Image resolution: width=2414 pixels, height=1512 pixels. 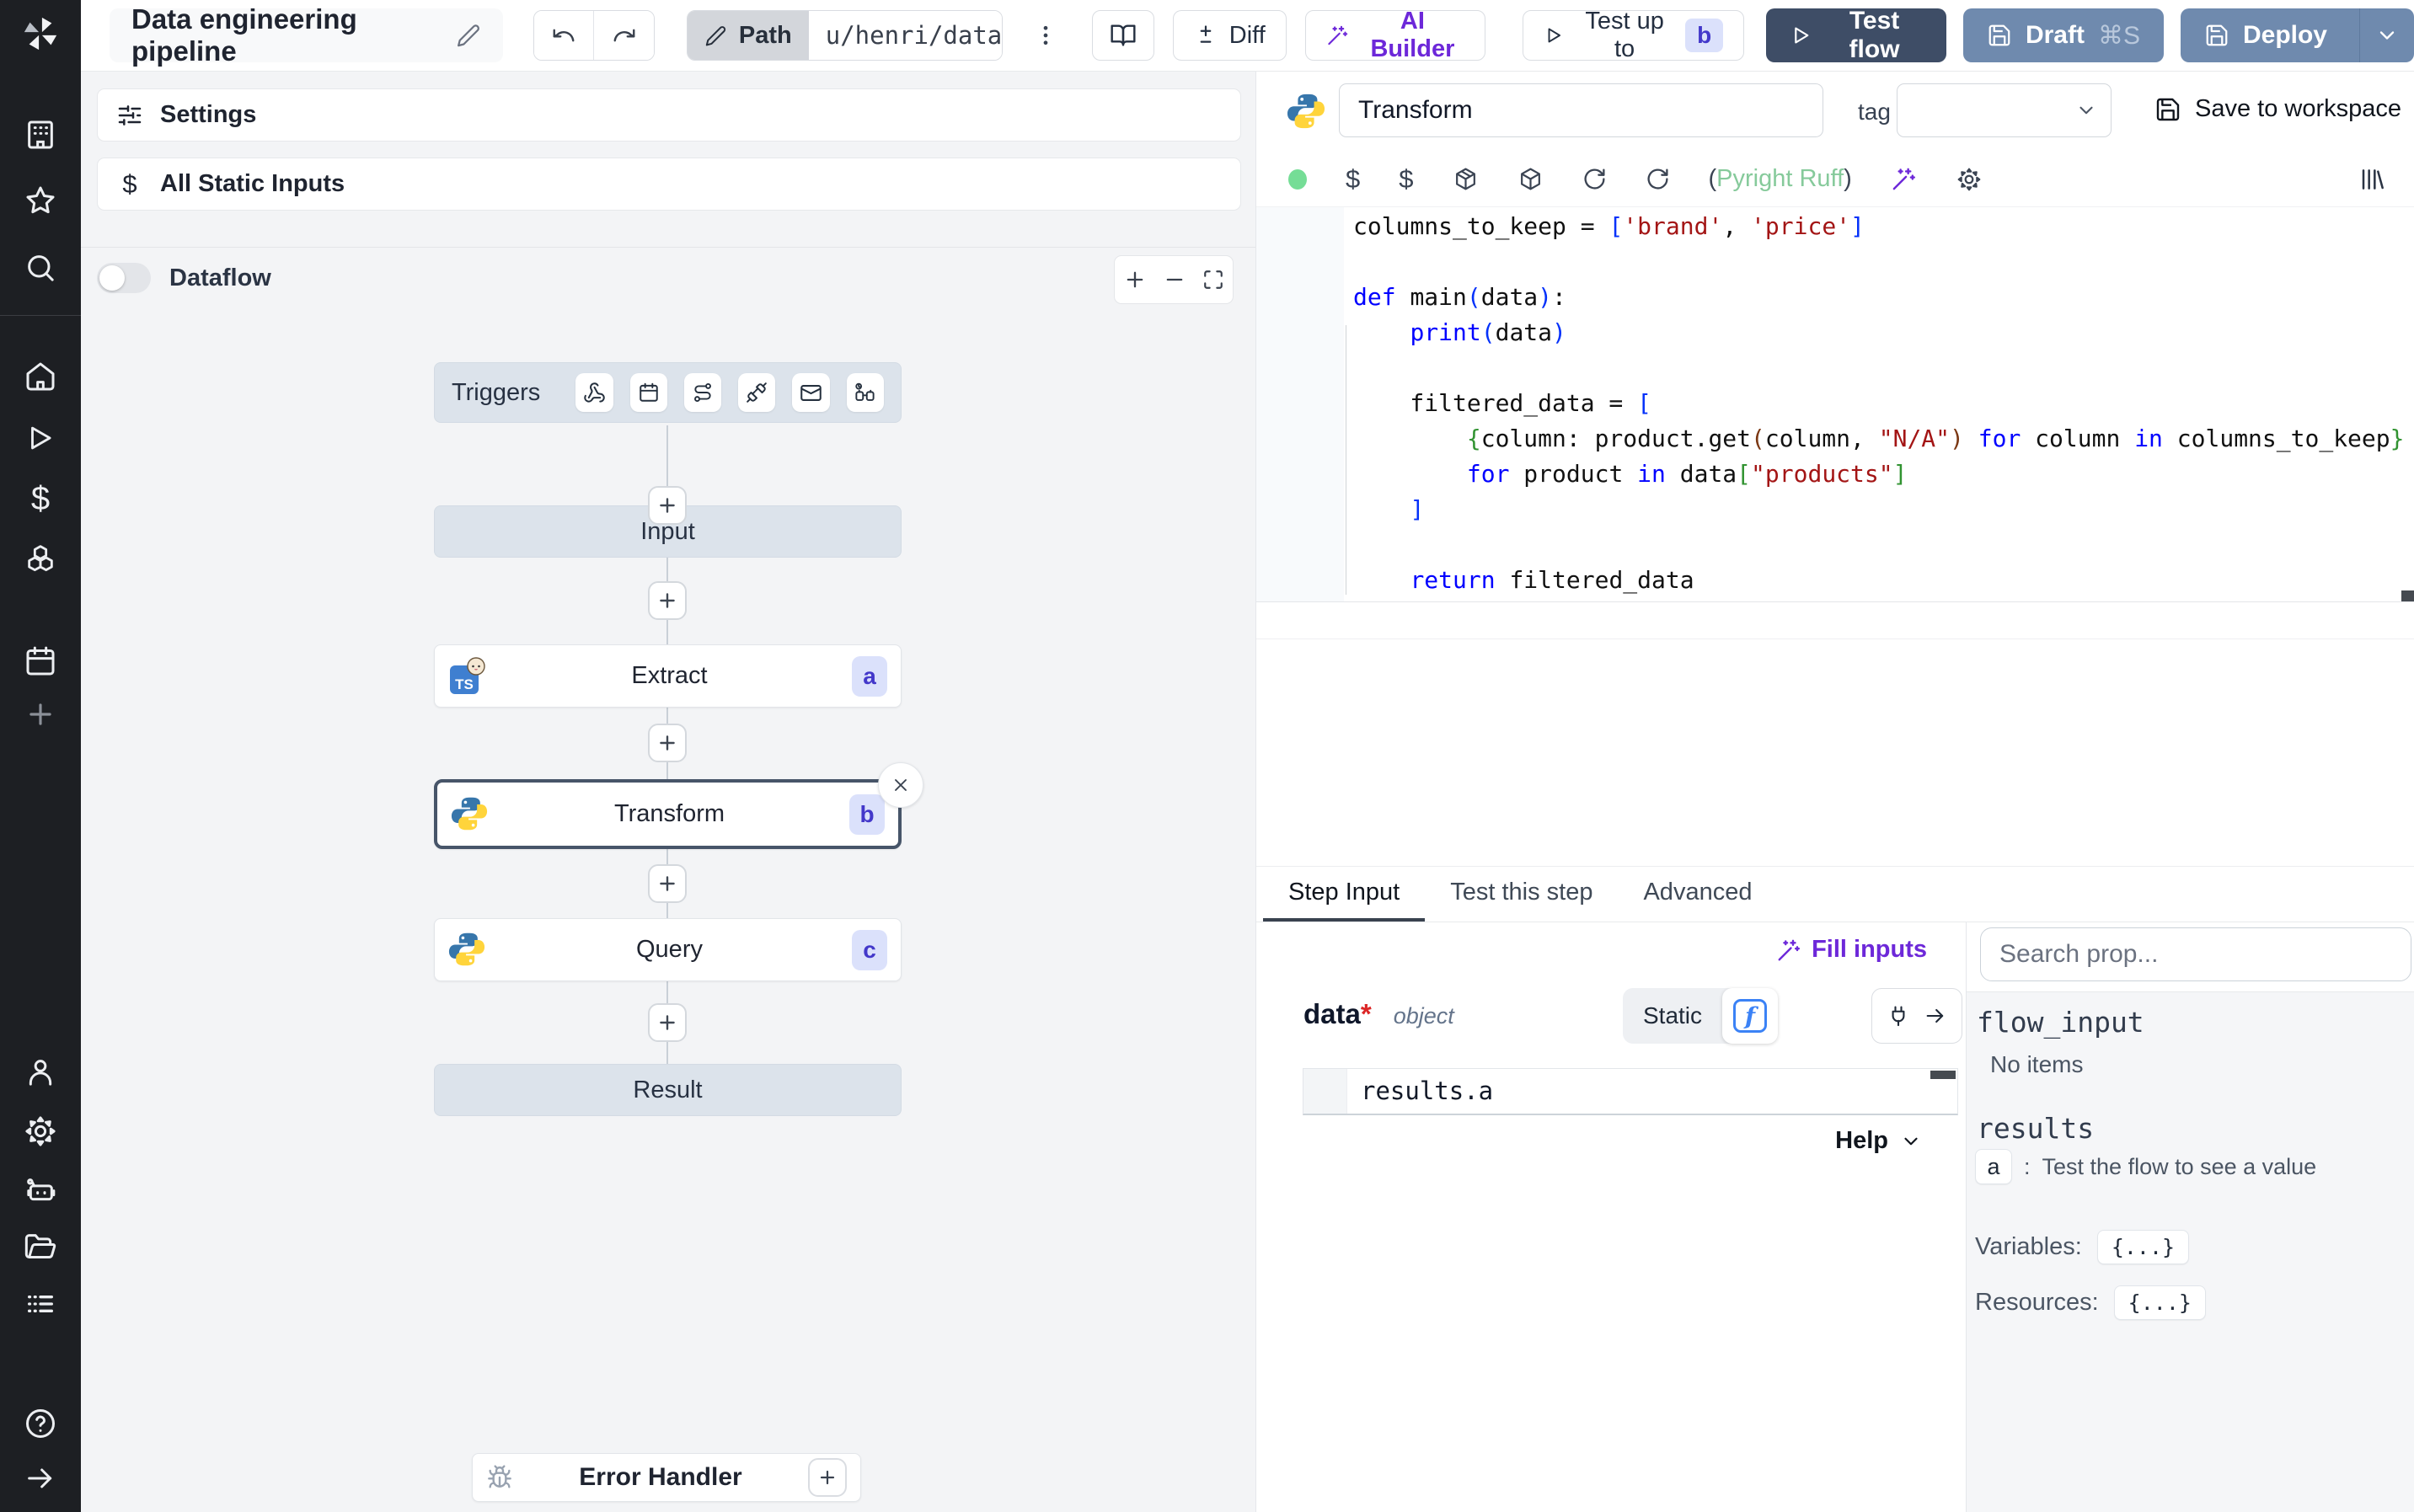 I want to click on variables-dollar-icon: $, so click(x=40, y=498).